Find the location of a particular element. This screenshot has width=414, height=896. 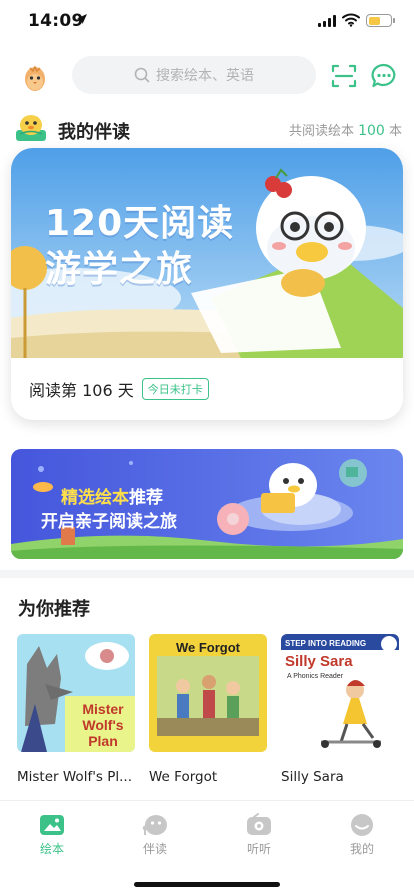

reading-plan-footer: 阅读第 106 天 今日未打卡 is located at coordinates (207, 389).